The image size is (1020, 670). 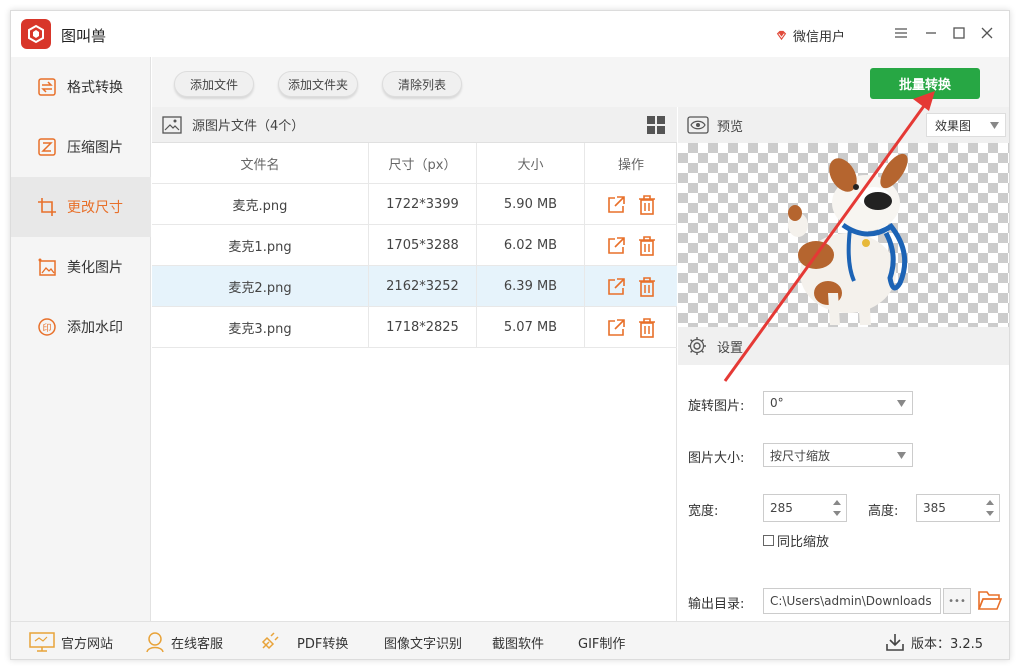 What do you see at coordinates (95, 208) in the screenshot?
I see `sidebar-item-label: 更改尺寸` at bounding box center [95, 208].